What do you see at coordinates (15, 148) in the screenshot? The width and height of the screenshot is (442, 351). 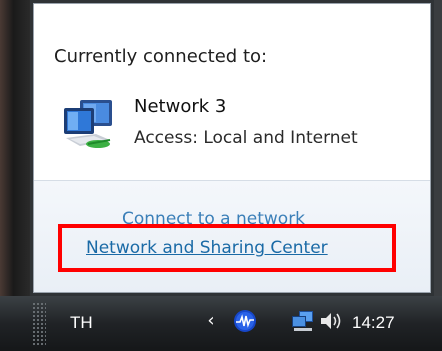 I see `desktop-left-edge` at bounding box center [15, 148].